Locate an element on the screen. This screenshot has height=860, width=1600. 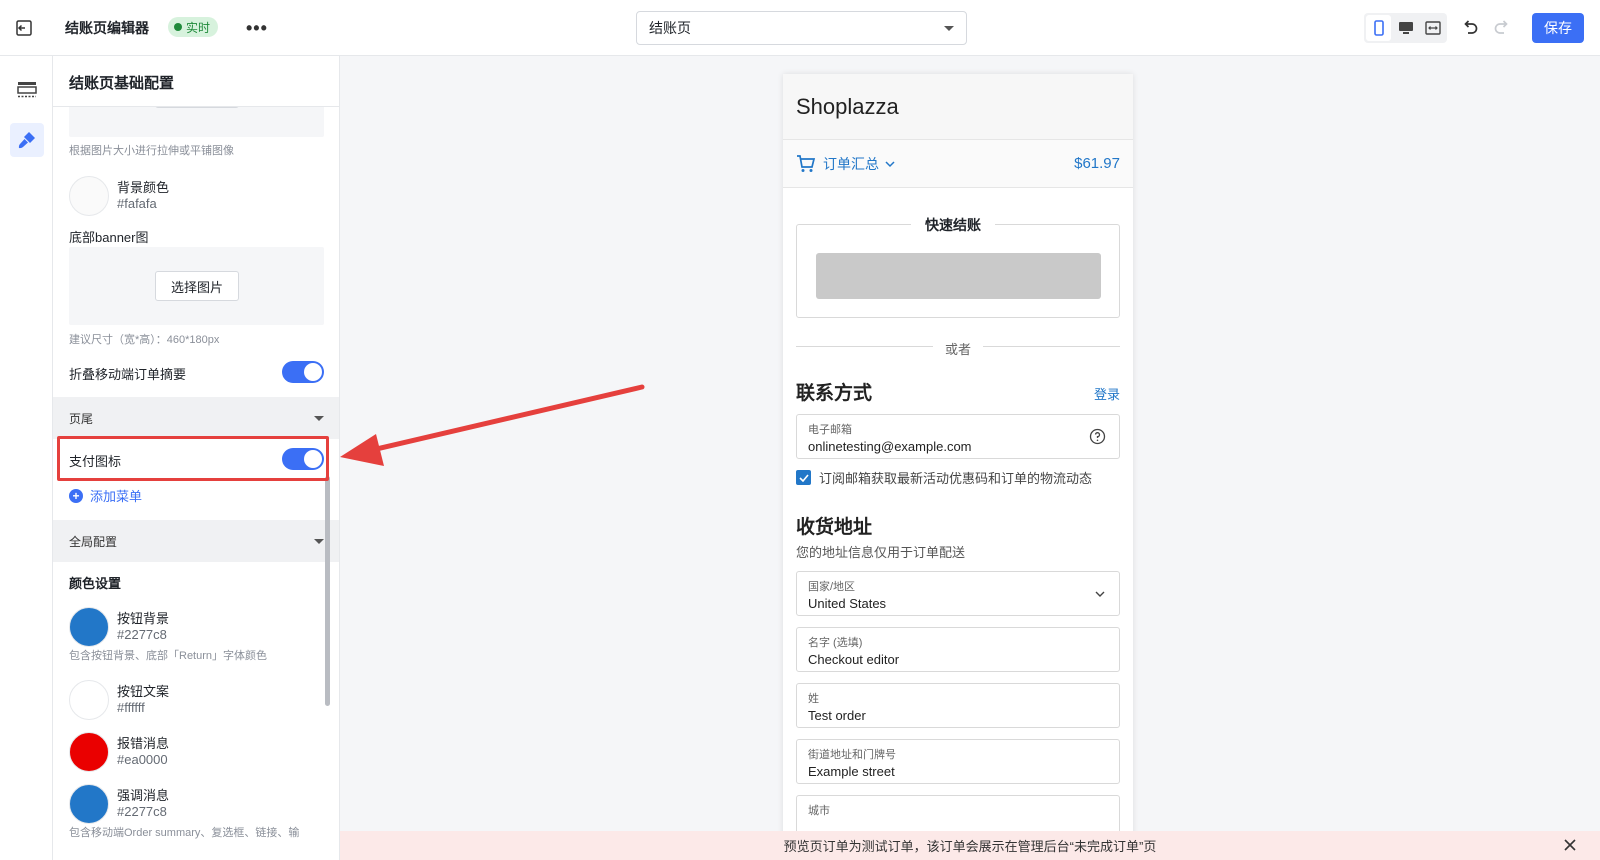
first-name-field: 名字 (选填) Checkout editor is located at coordinates (958, 649).